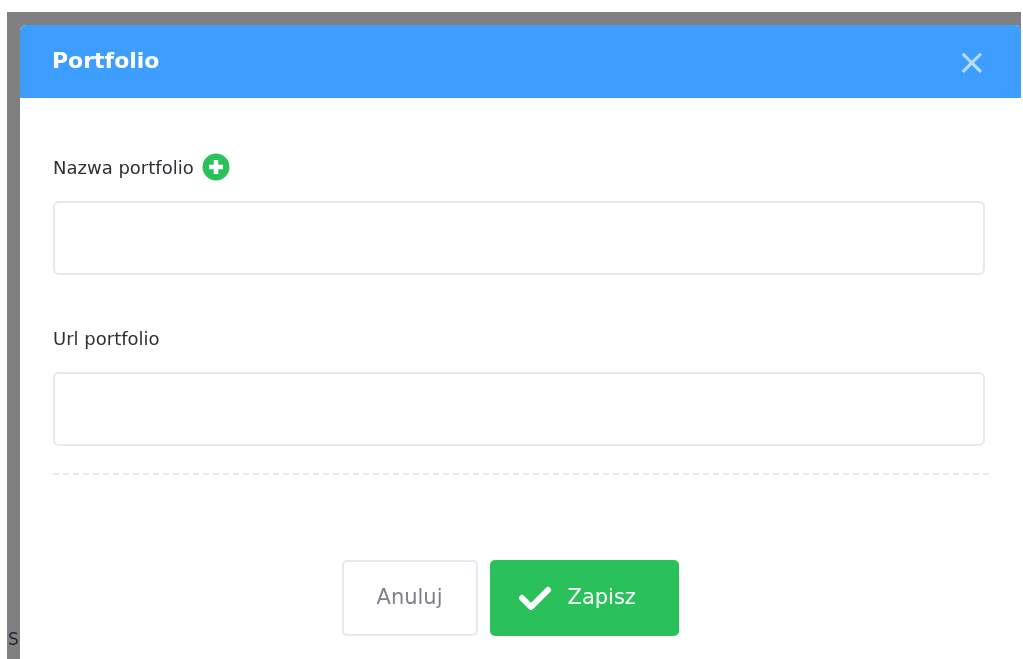 Image resolution: width=1023 pixels, height=659 pixels. I want to click on field-label: Url portfolio, so click(106, 339).